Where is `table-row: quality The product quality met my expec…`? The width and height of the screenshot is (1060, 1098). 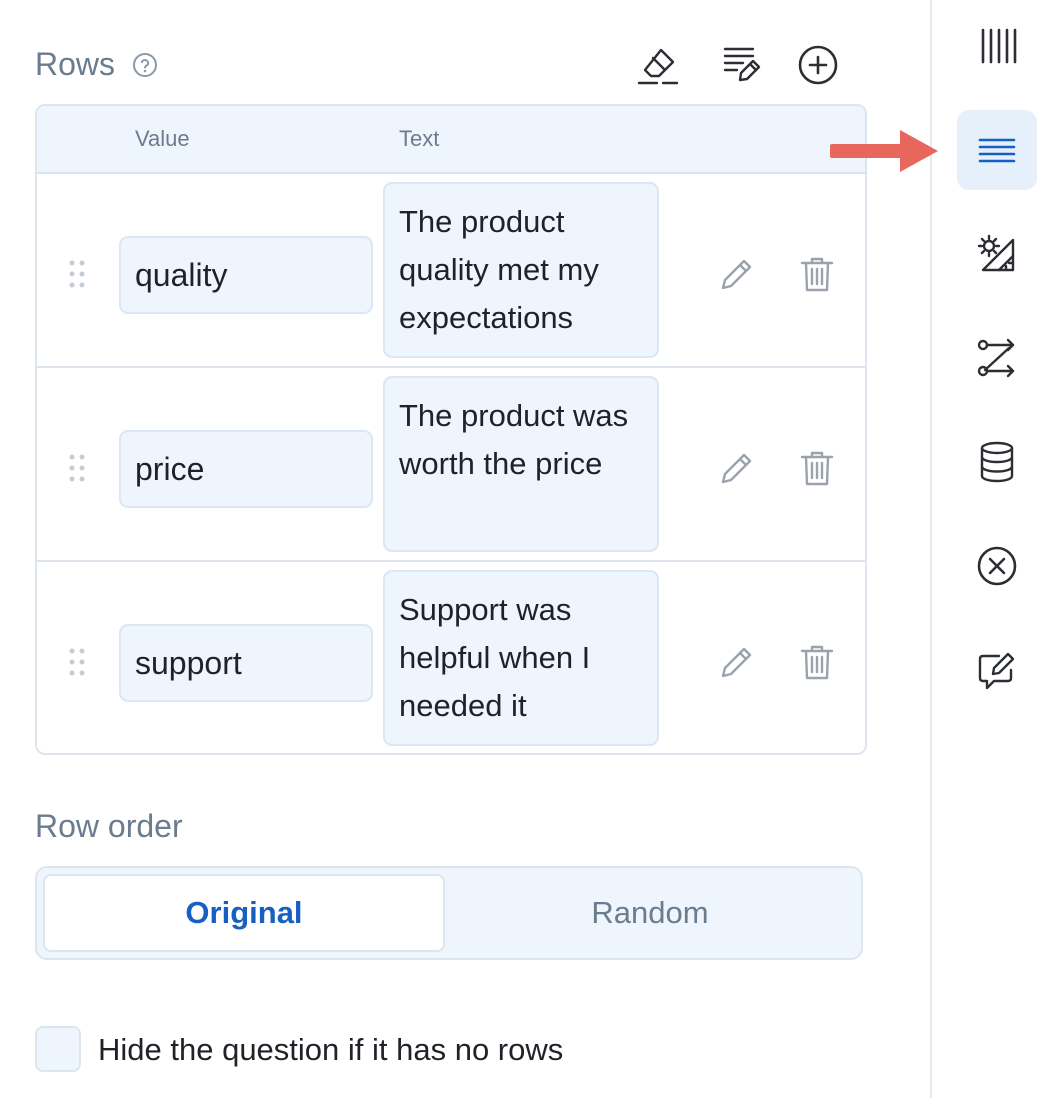 table-row: quality The product quality met my expec… is located at coordinates (451, 271).